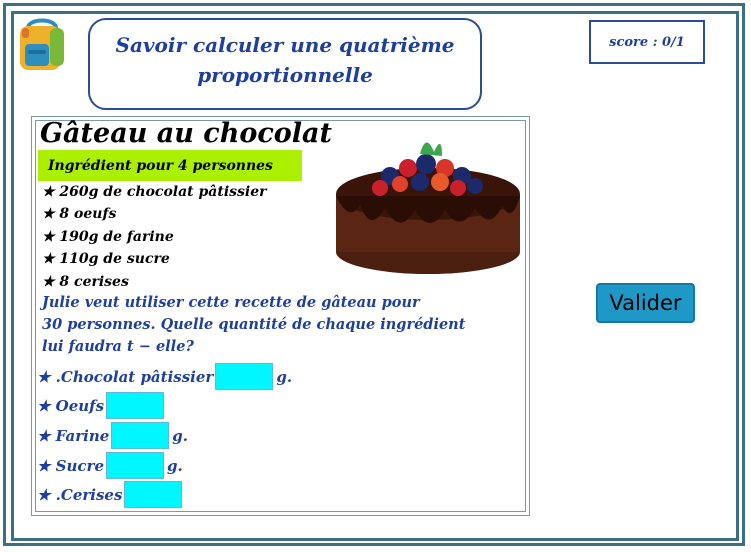 The width and height of the screenshot is (751, 552). What do you see at coordinates (125, 376) in the screenshot?
I see `answer-label-chocolate: ★ .Chocolat pâtissier` at bounding box center [125, 376].